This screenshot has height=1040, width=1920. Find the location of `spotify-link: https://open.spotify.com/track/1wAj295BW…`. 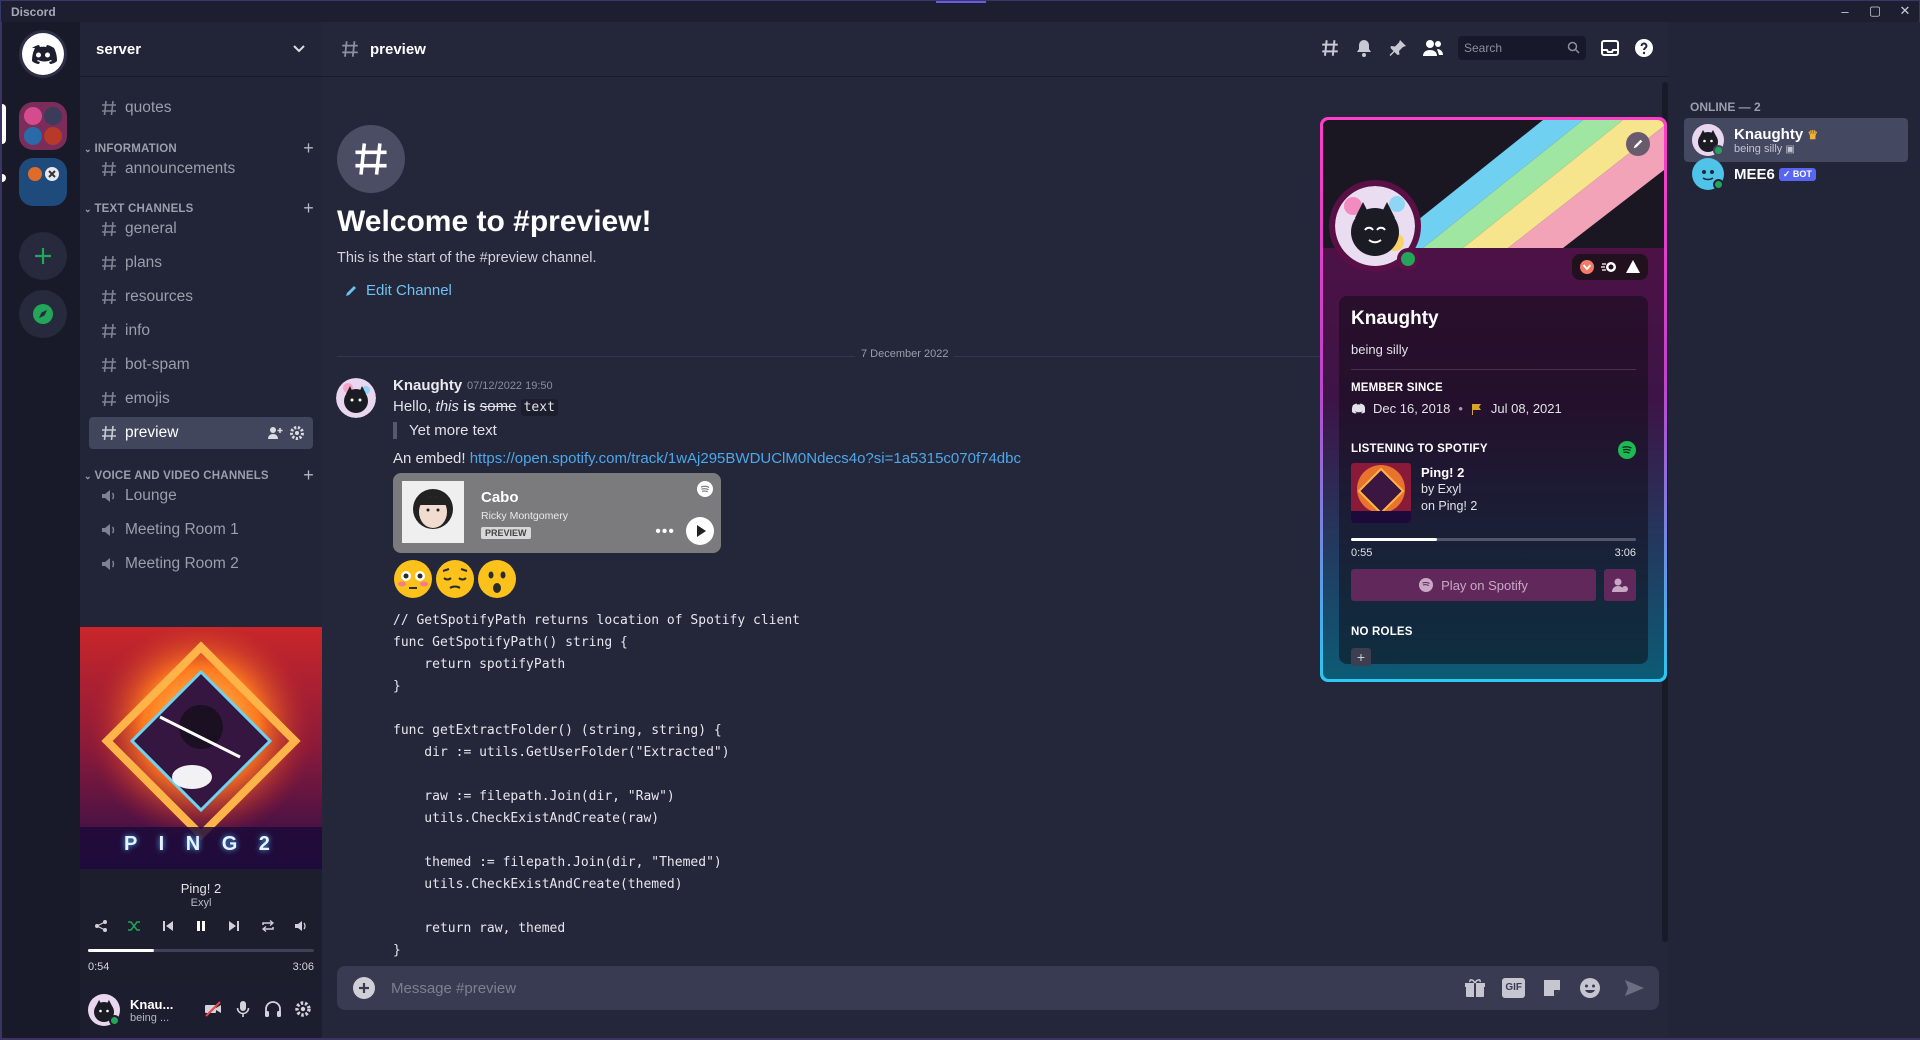

spotify-link: https://open.spotify.com/track/1wAj295BW… is located at coordinates (745, 458).